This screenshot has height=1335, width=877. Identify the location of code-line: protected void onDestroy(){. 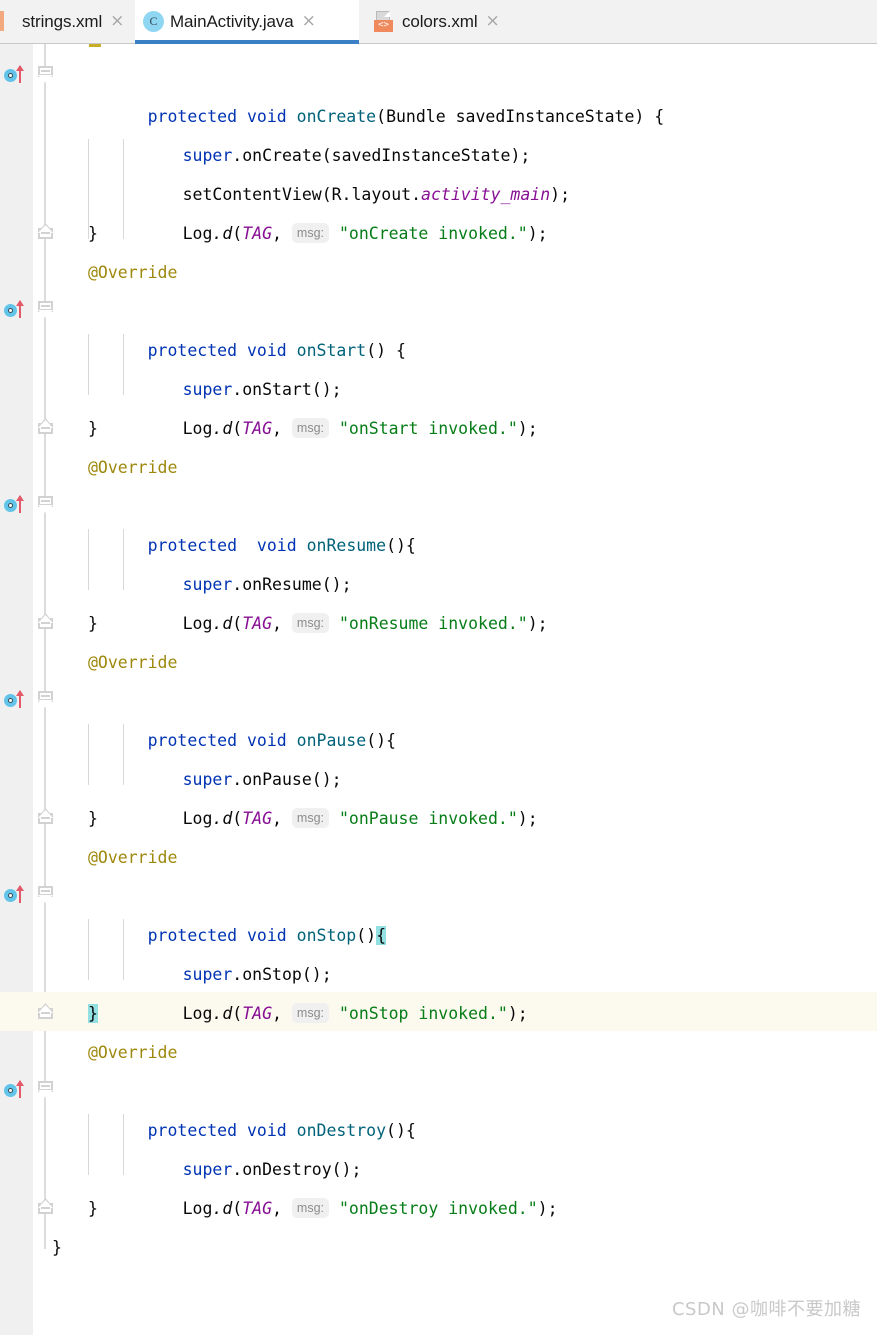
(438, 1106).